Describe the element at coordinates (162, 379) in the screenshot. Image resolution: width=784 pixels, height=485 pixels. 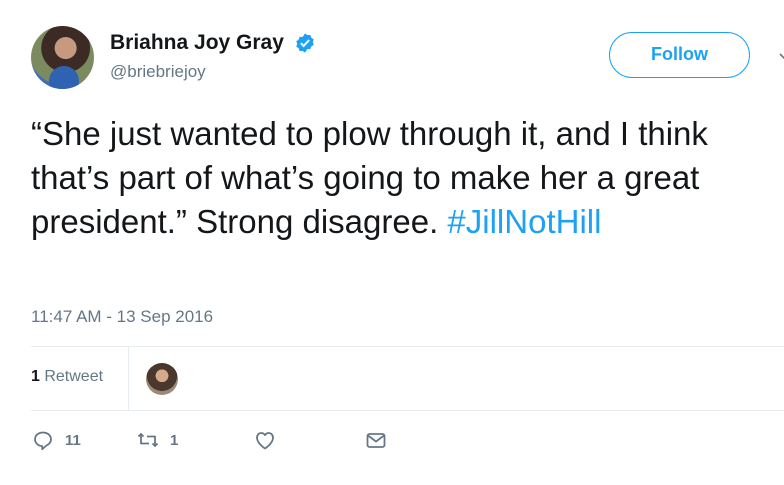
I see `retweeter-avatar` at that location.